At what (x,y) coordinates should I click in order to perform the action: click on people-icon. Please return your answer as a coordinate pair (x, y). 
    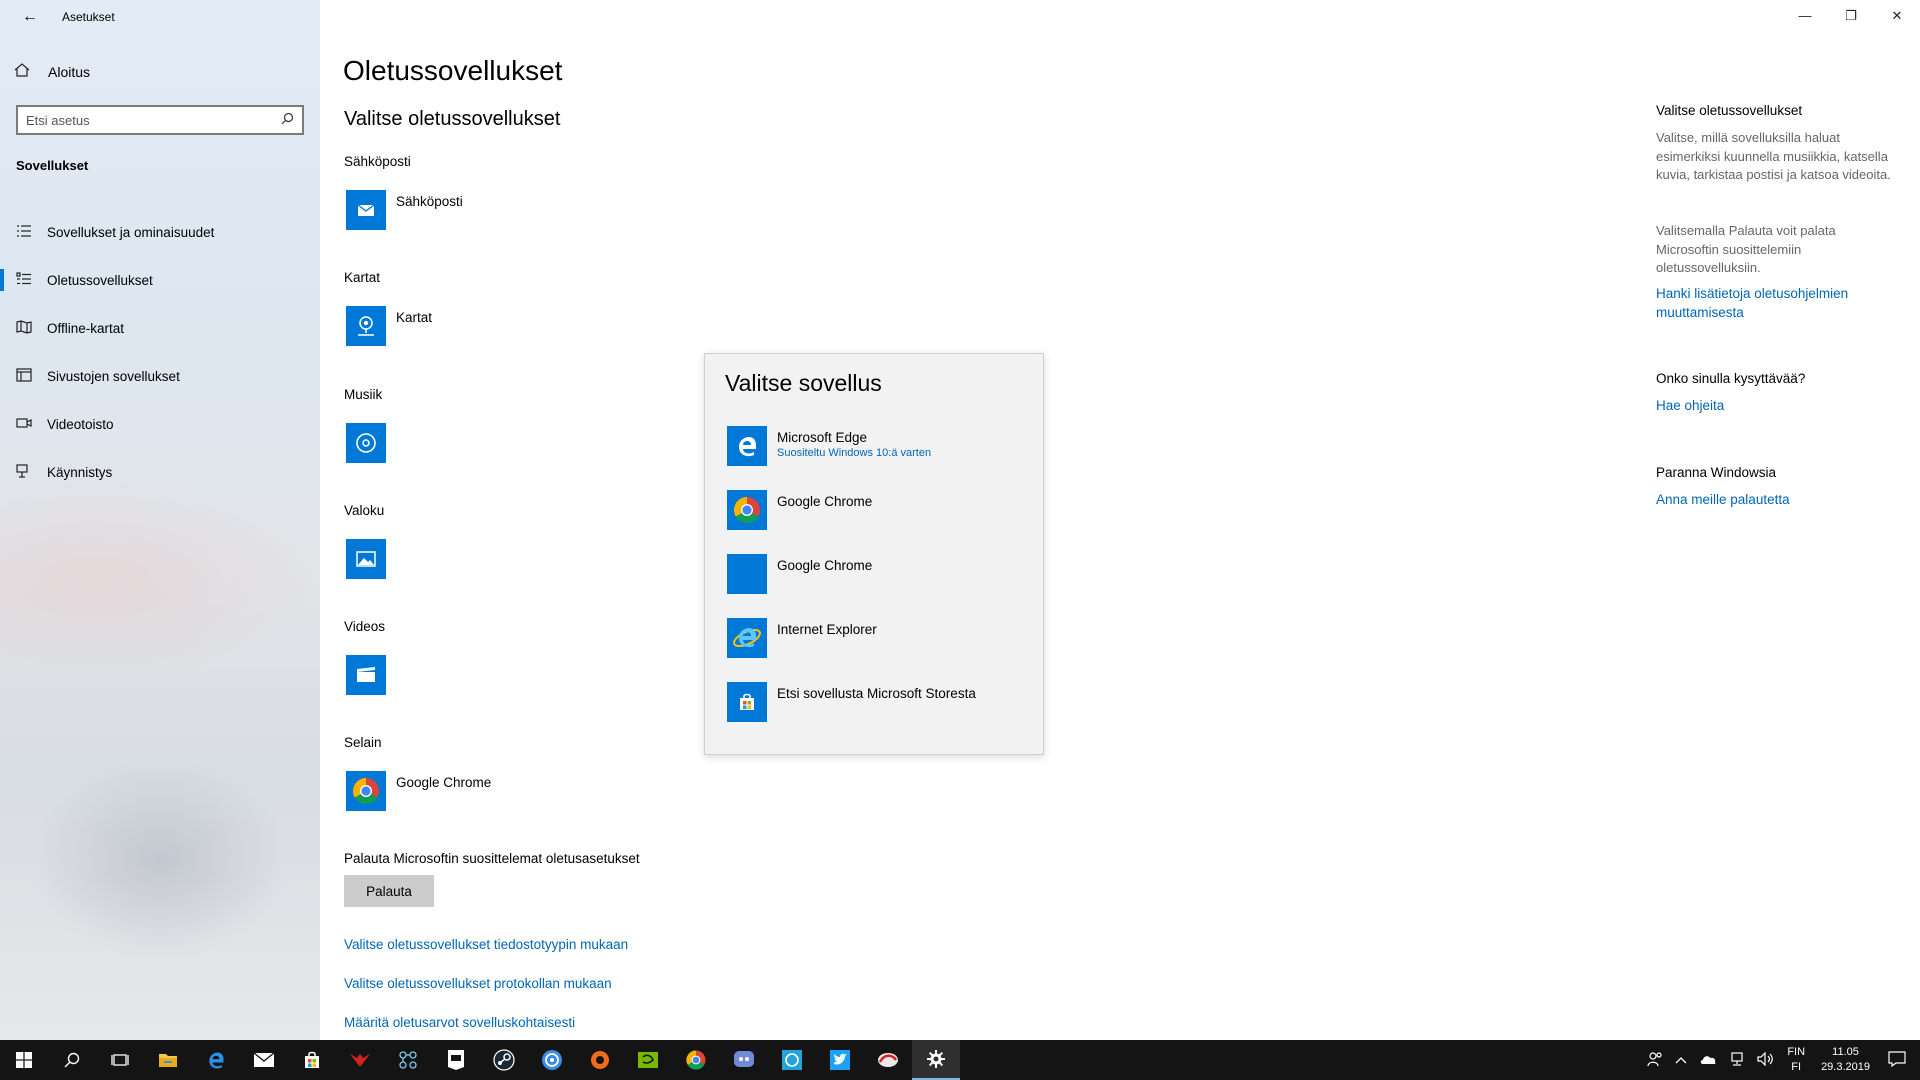
    Looking at the image, I should click on (1655, 1060).